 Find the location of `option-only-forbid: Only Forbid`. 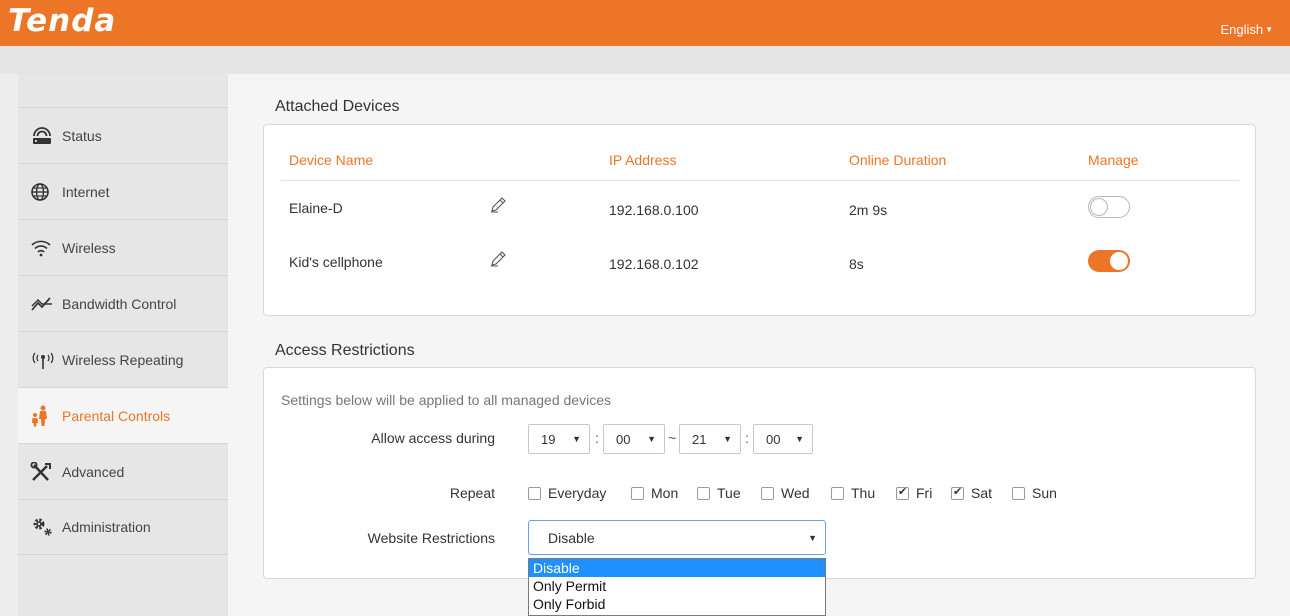

option-only-forbid: Only Forbid is located at coordinates (677, 604).